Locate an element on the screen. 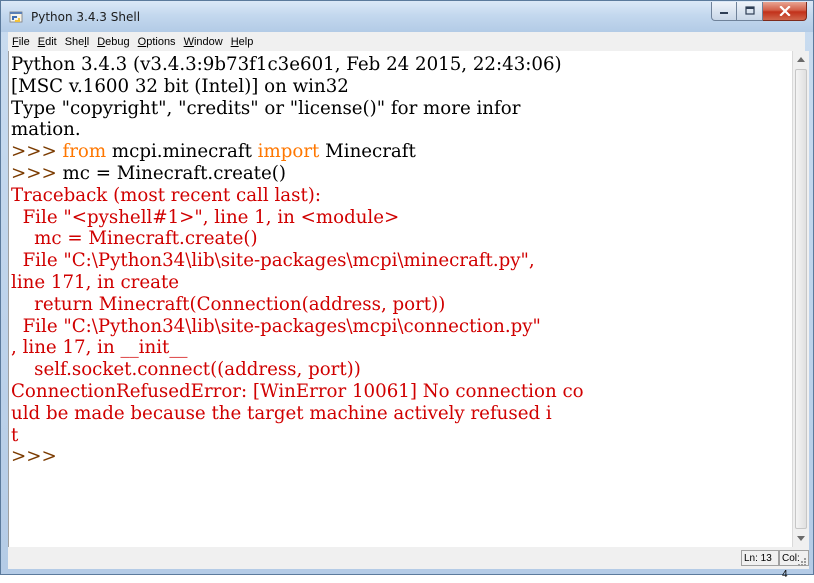  window-title: Python 3.4.3 Shell is located at coordinates (86, 17).